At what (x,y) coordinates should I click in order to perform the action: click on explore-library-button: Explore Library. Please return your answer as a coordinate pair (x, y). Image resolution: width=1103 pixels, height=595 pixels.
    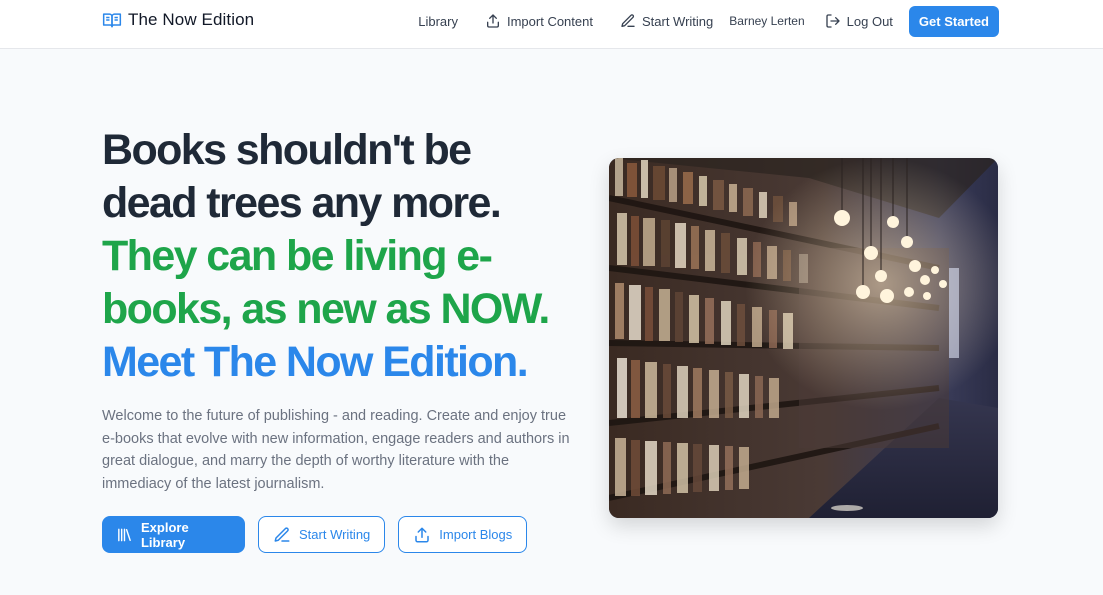
    Looking at the image, I should click on (173, 534).